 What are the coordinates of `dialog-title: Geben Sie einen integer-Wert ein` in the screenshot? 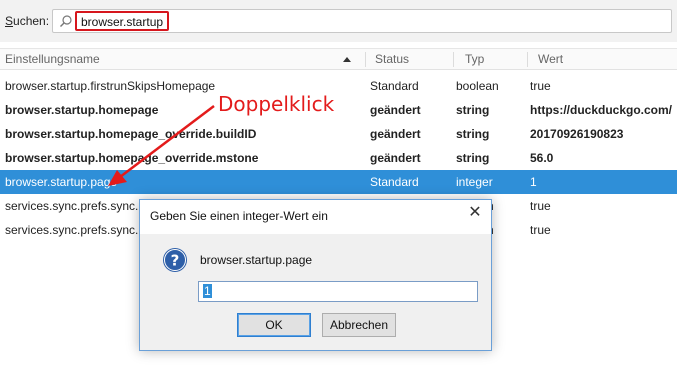 It's located at (239, 216).